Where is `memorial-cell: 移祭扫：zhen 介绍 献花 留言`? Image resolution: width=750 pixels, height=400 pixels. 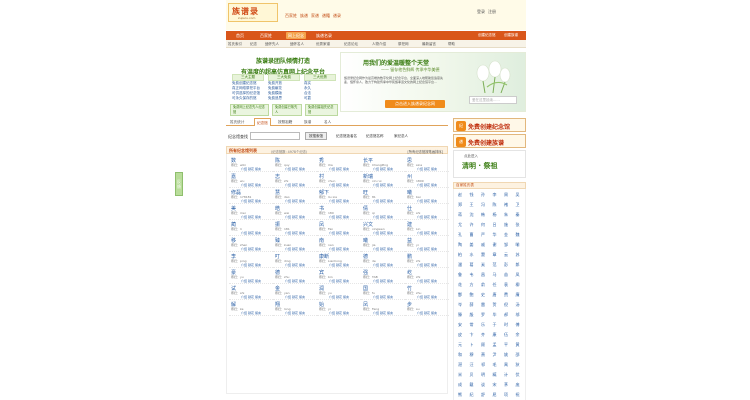 memorial-cell: 移祭扫：zhen 介绍 献花 留言 is located at coordinates (251, 244).